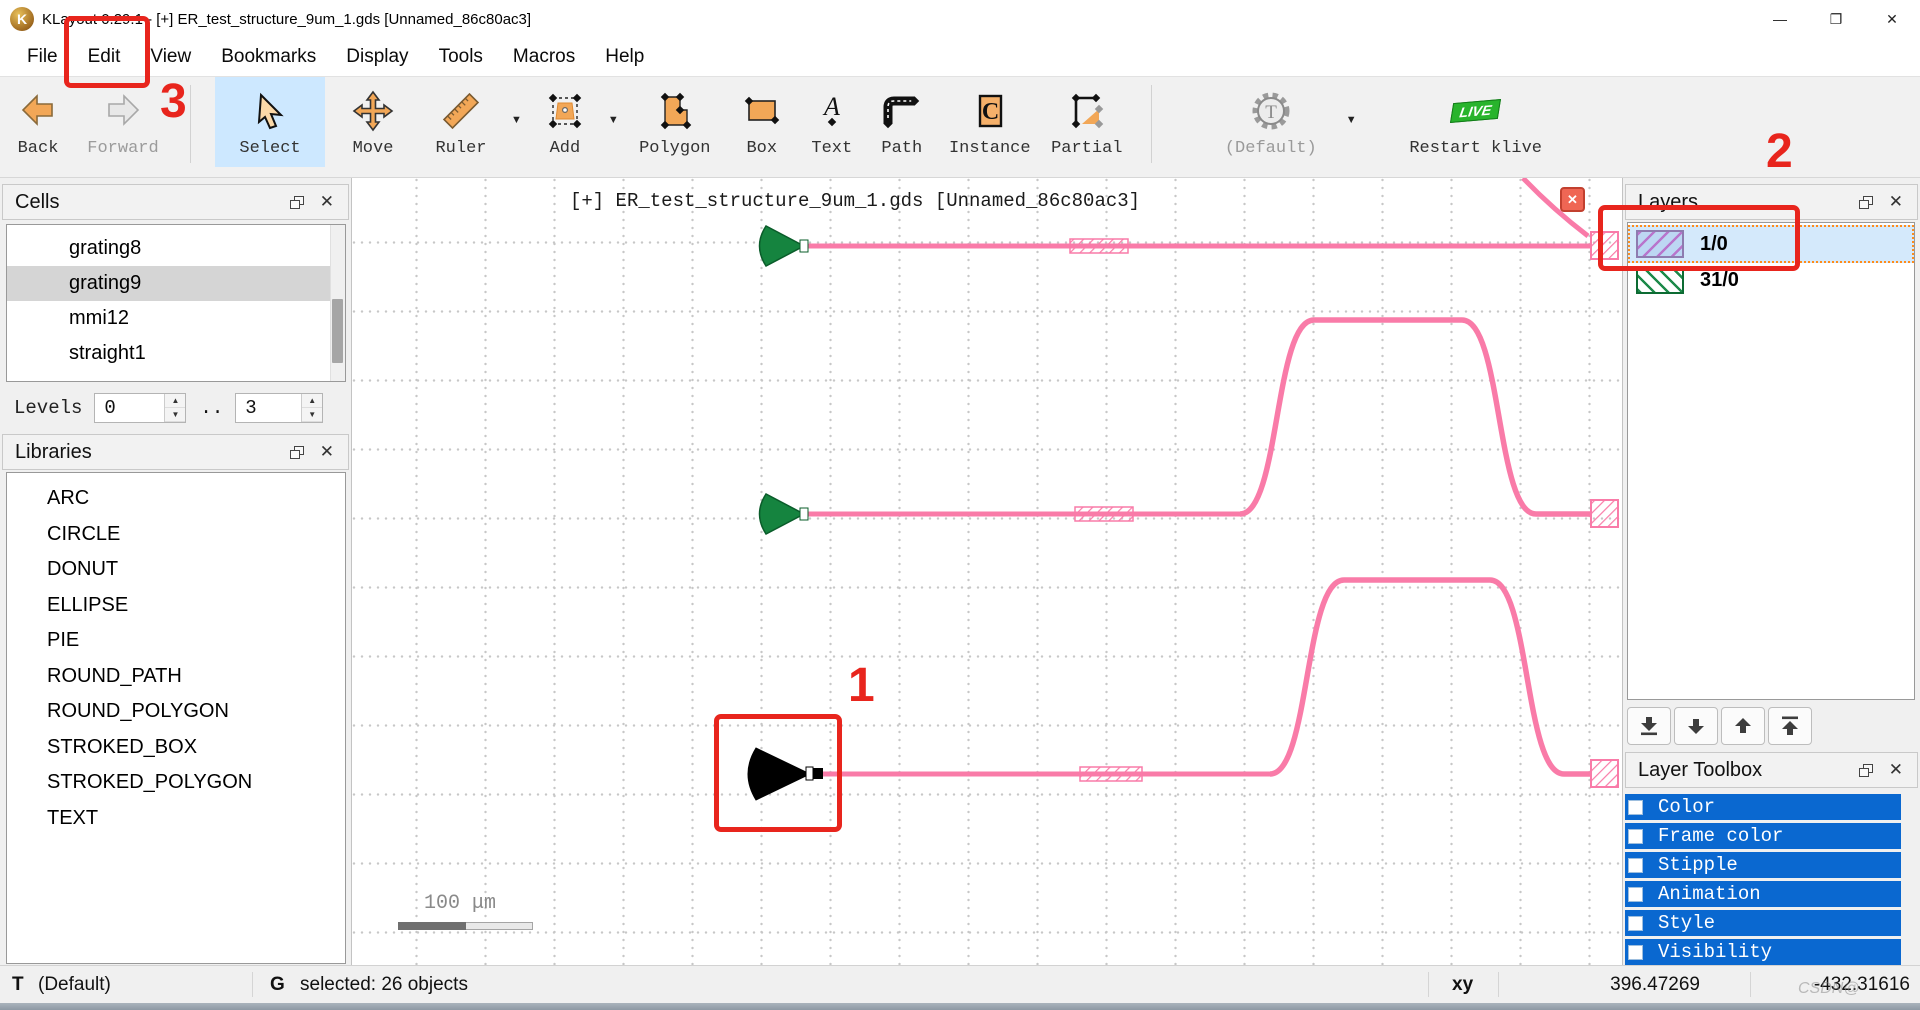  What do you see at coordinates (1771, 202) in the screenshot?
I see `layers-panel-header: Layers ✕` at bounding box center [1771, 202].